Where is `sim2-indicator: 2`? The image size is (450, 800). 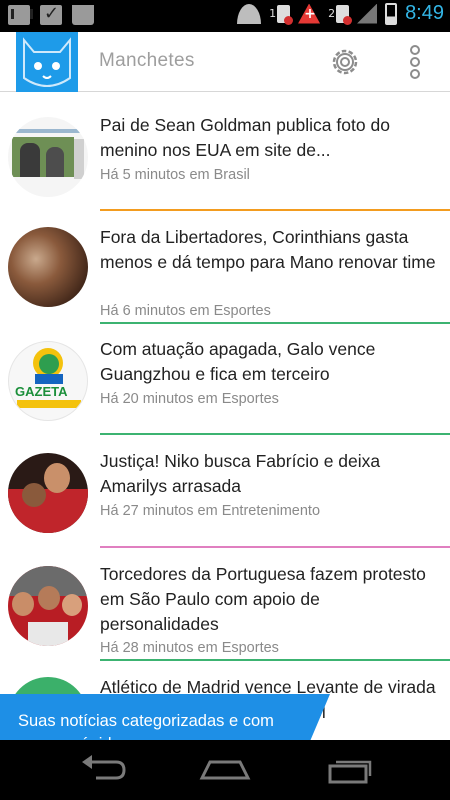 sim2-indicator: 2 is located at coordinates (340, 14).